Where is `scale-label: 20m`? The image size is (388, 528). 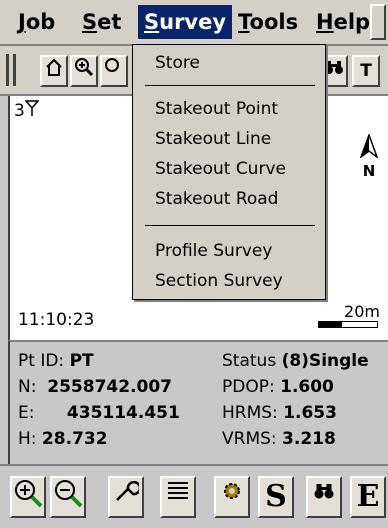 scale-label: 20m is located at coordinates (362, 311).